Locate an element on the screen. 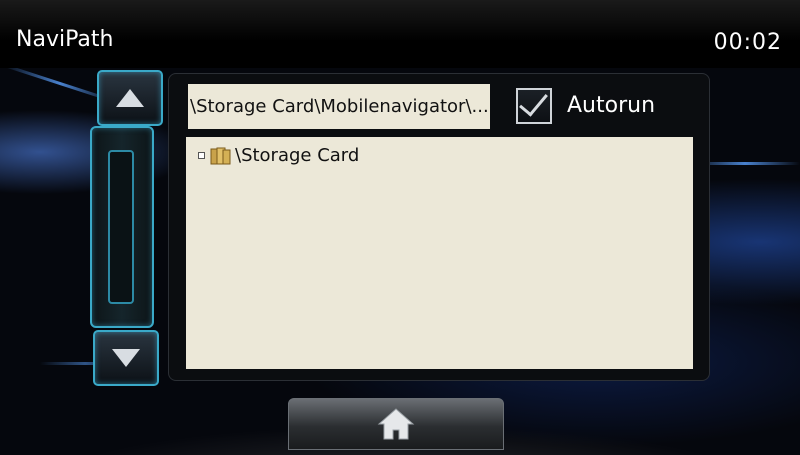 The width and height of the screenshot is (800, 455). autorun-label: Autorun is located at coordinates (611, 105).